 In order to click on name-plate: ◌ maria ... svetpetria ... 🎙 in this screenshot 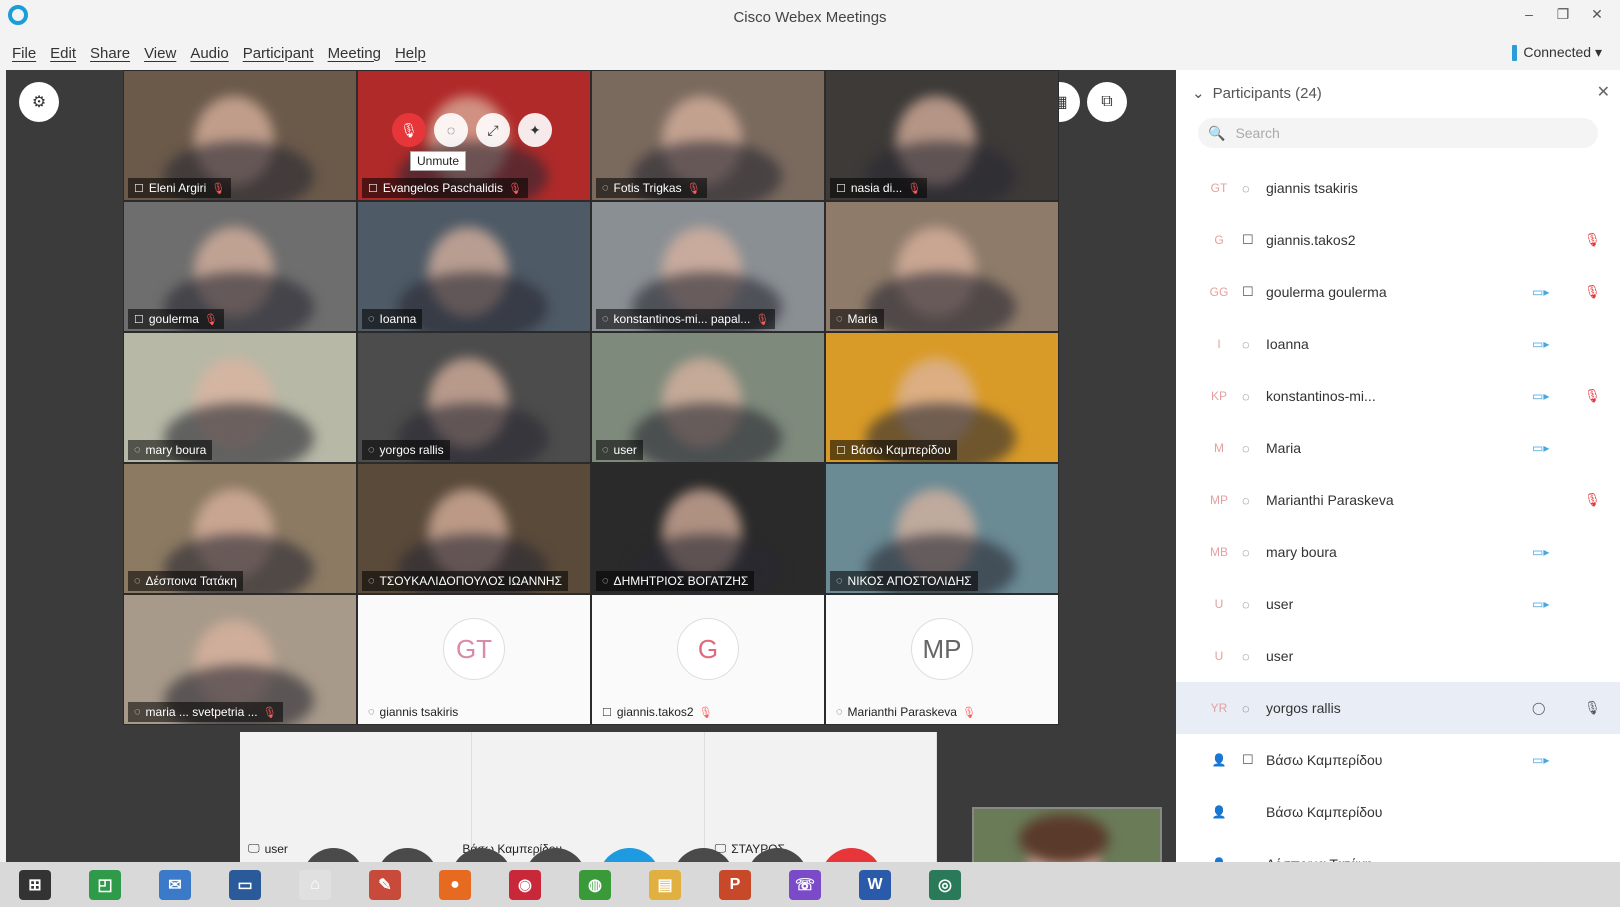, I will do `click(205, 712)`.